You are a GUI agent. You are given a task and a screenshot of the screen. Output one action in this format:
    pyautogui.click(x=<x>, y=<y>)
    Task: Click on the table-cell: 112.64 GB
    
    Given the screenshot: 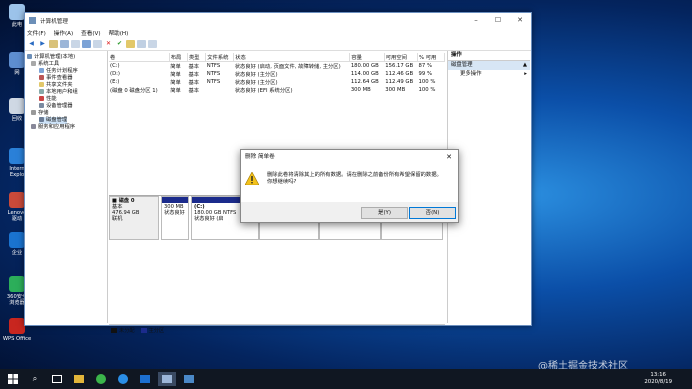 What is the action you would take?
    pyautogui.click(x=364, y=82)
    